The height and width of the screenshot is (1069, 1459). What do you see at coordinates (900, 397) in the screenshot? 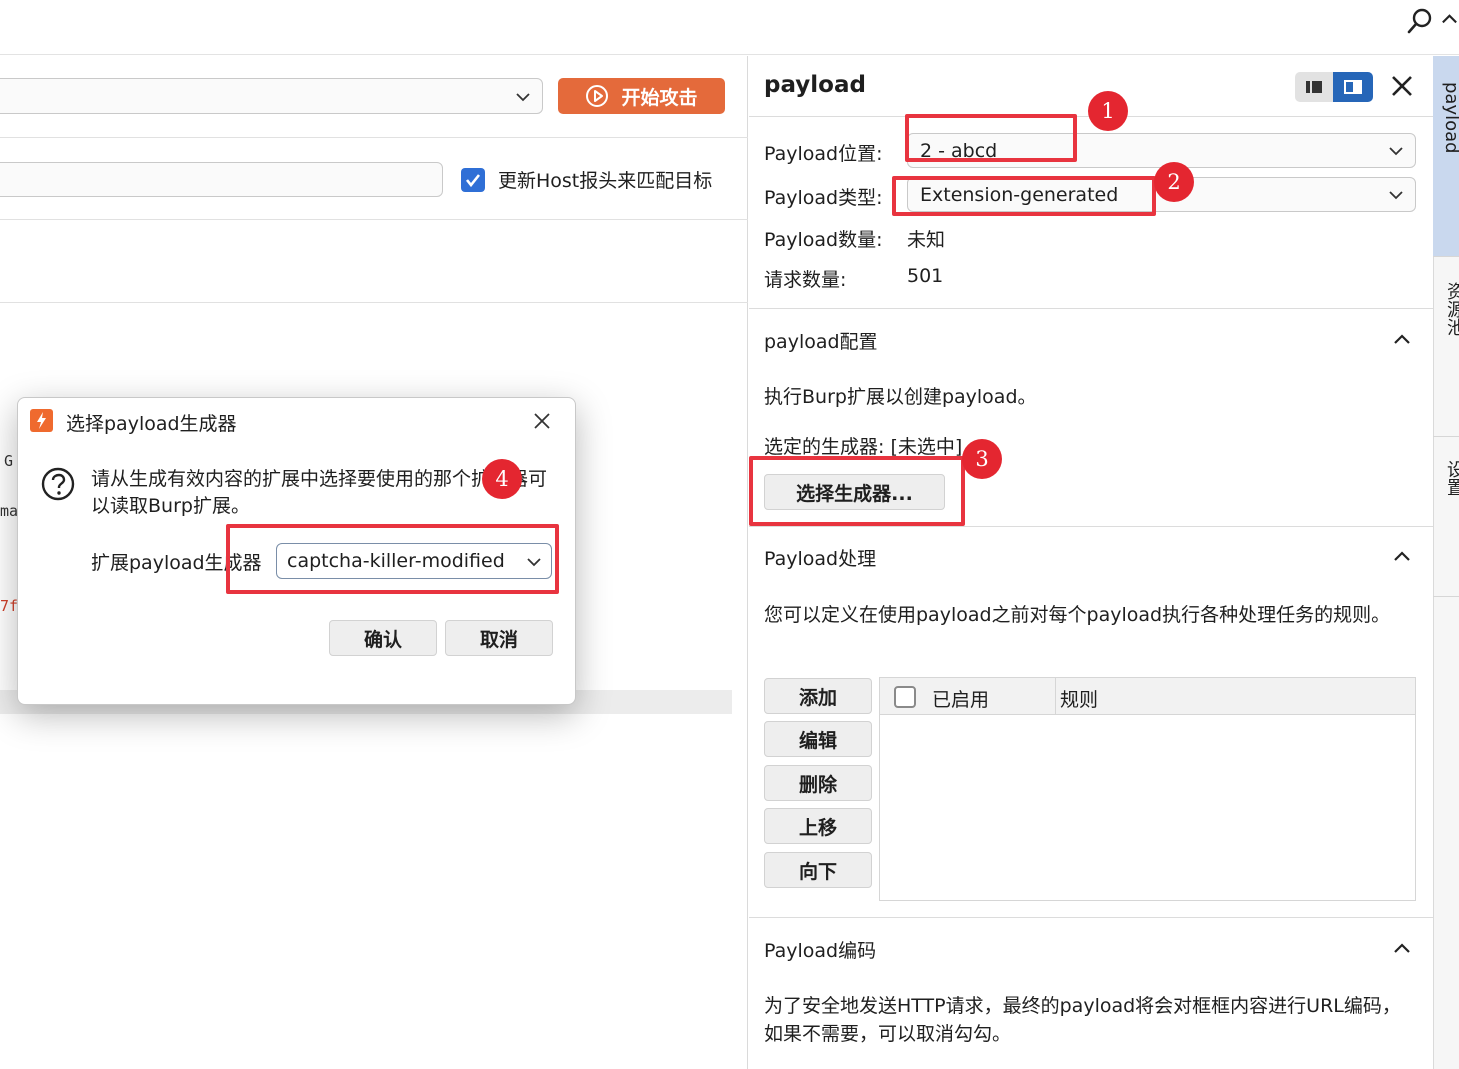
I see `payload-config-description: 执行Burp扩展以创建payload。` at bounding box center [900, 397].